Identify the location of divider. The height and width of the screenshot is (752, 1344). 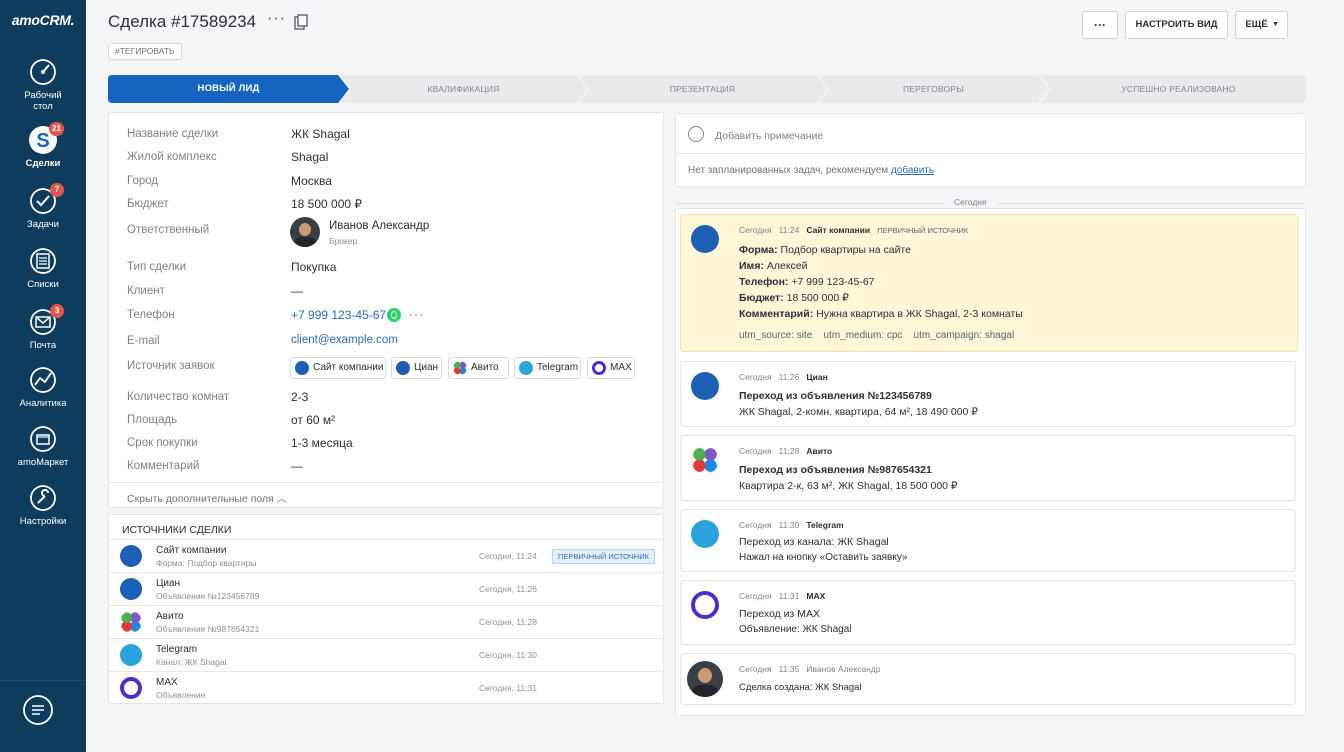
(990, 153).